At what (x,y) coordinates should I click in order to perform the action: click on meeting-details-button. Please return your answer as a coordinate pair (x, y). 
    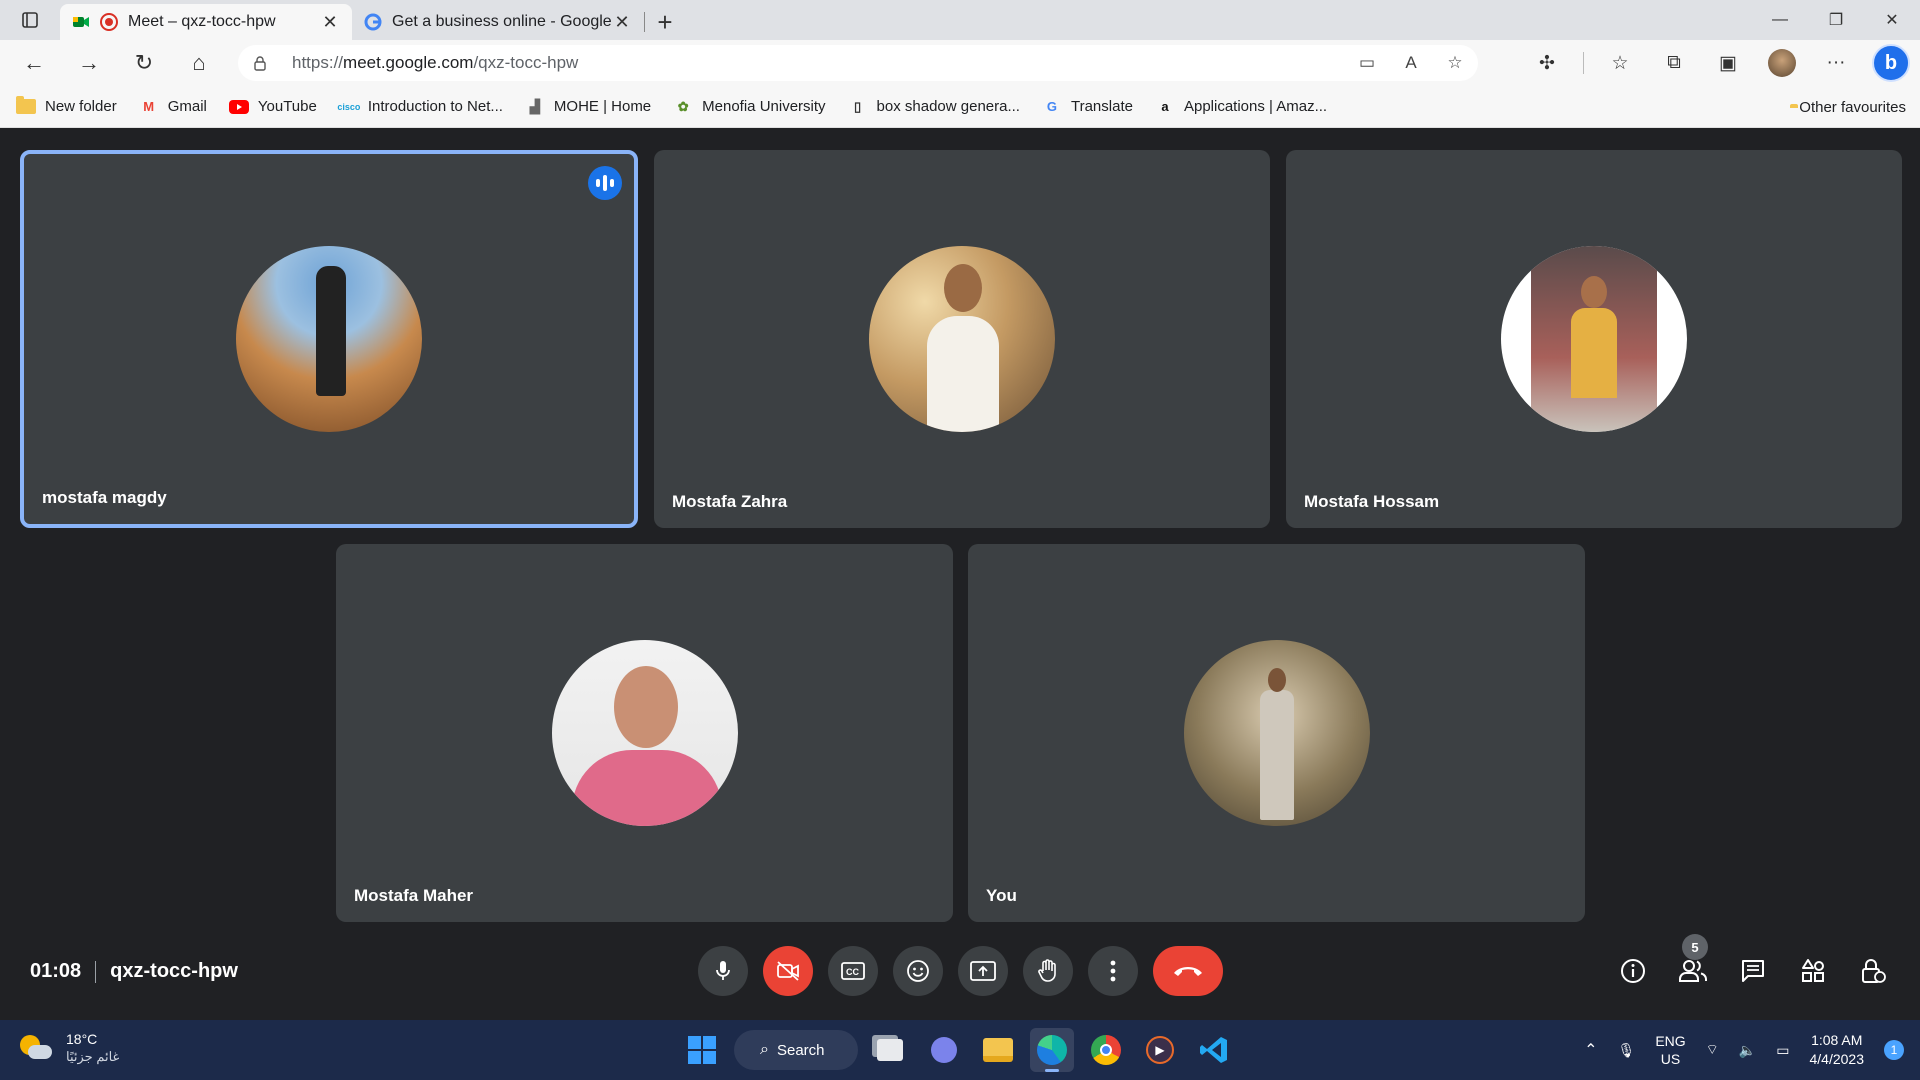
    Looking at the image, I should click on (1633, 971).